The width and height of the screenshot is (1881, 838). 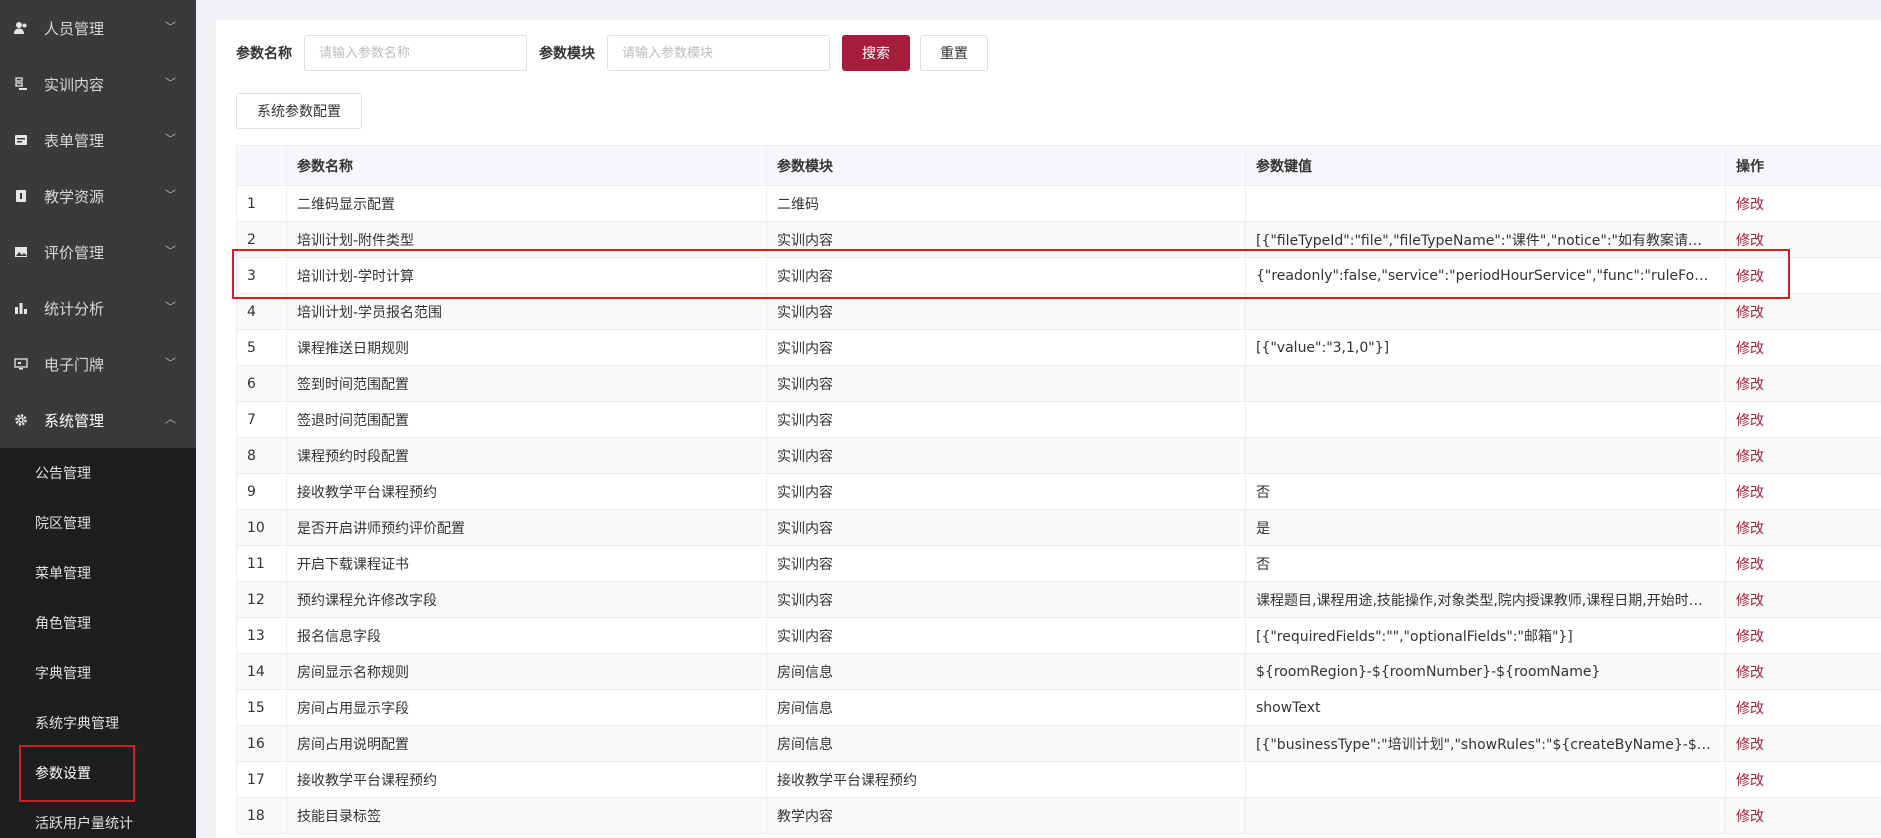 What do you see at coordinates (526, 383) in the screenshot?
I see `param-name-cell: 签到时间范围配置` at bounding box center [526, 383].